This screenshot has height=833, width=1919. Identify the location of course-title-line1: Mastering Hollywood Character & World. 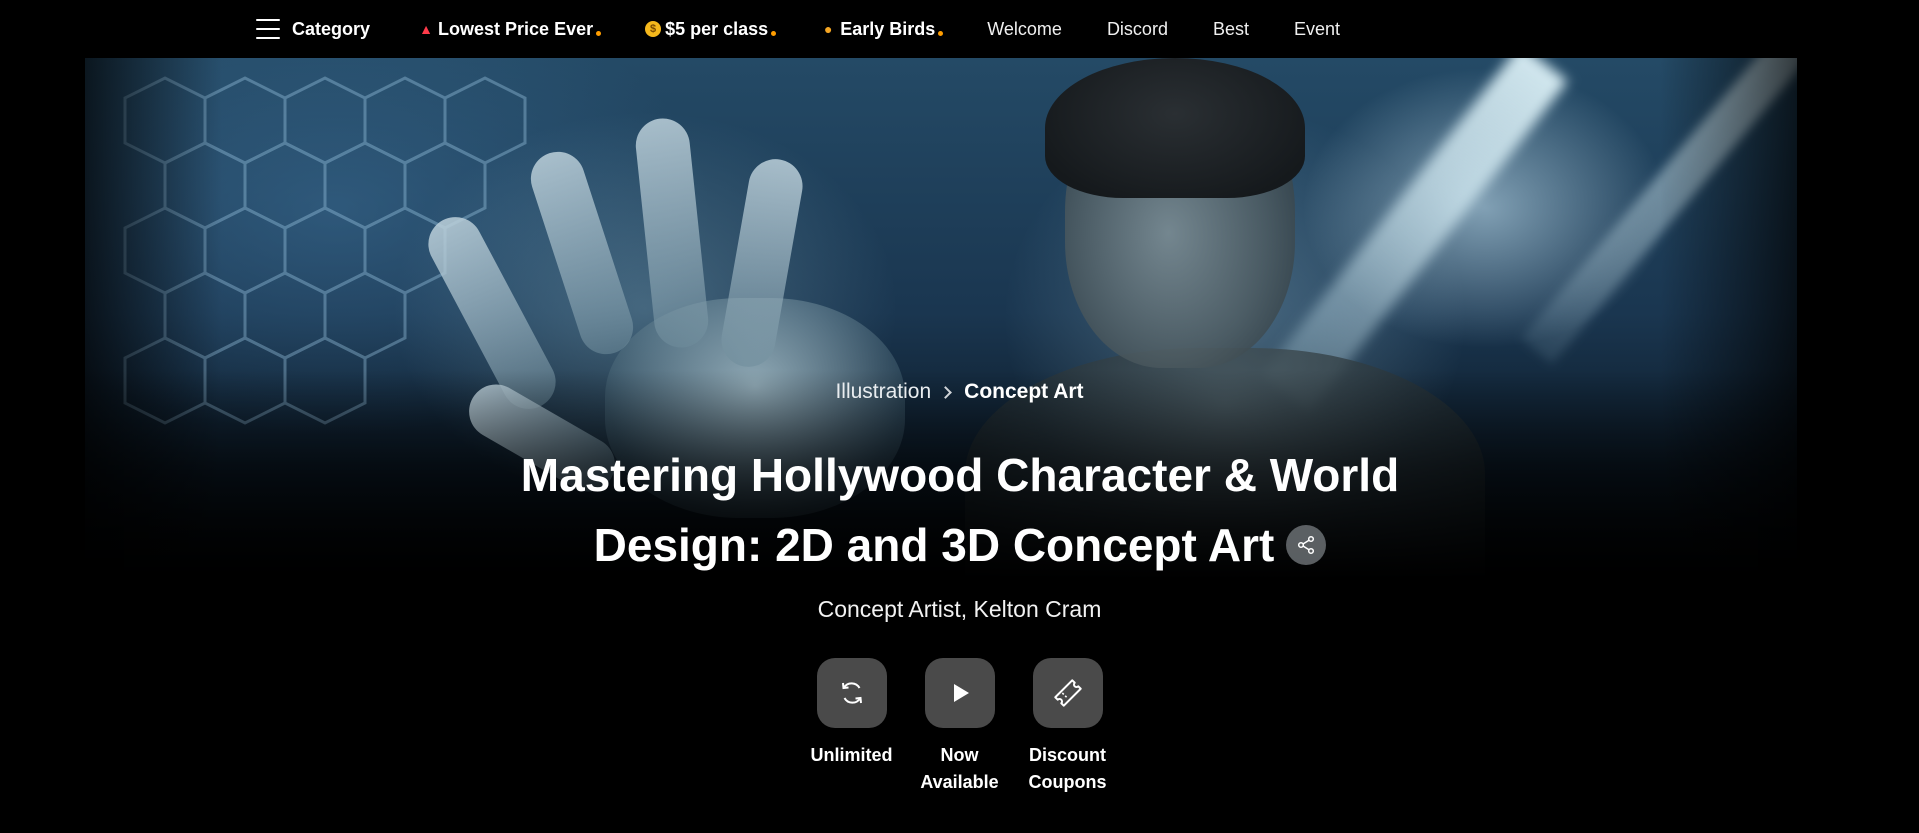
(960, 475).